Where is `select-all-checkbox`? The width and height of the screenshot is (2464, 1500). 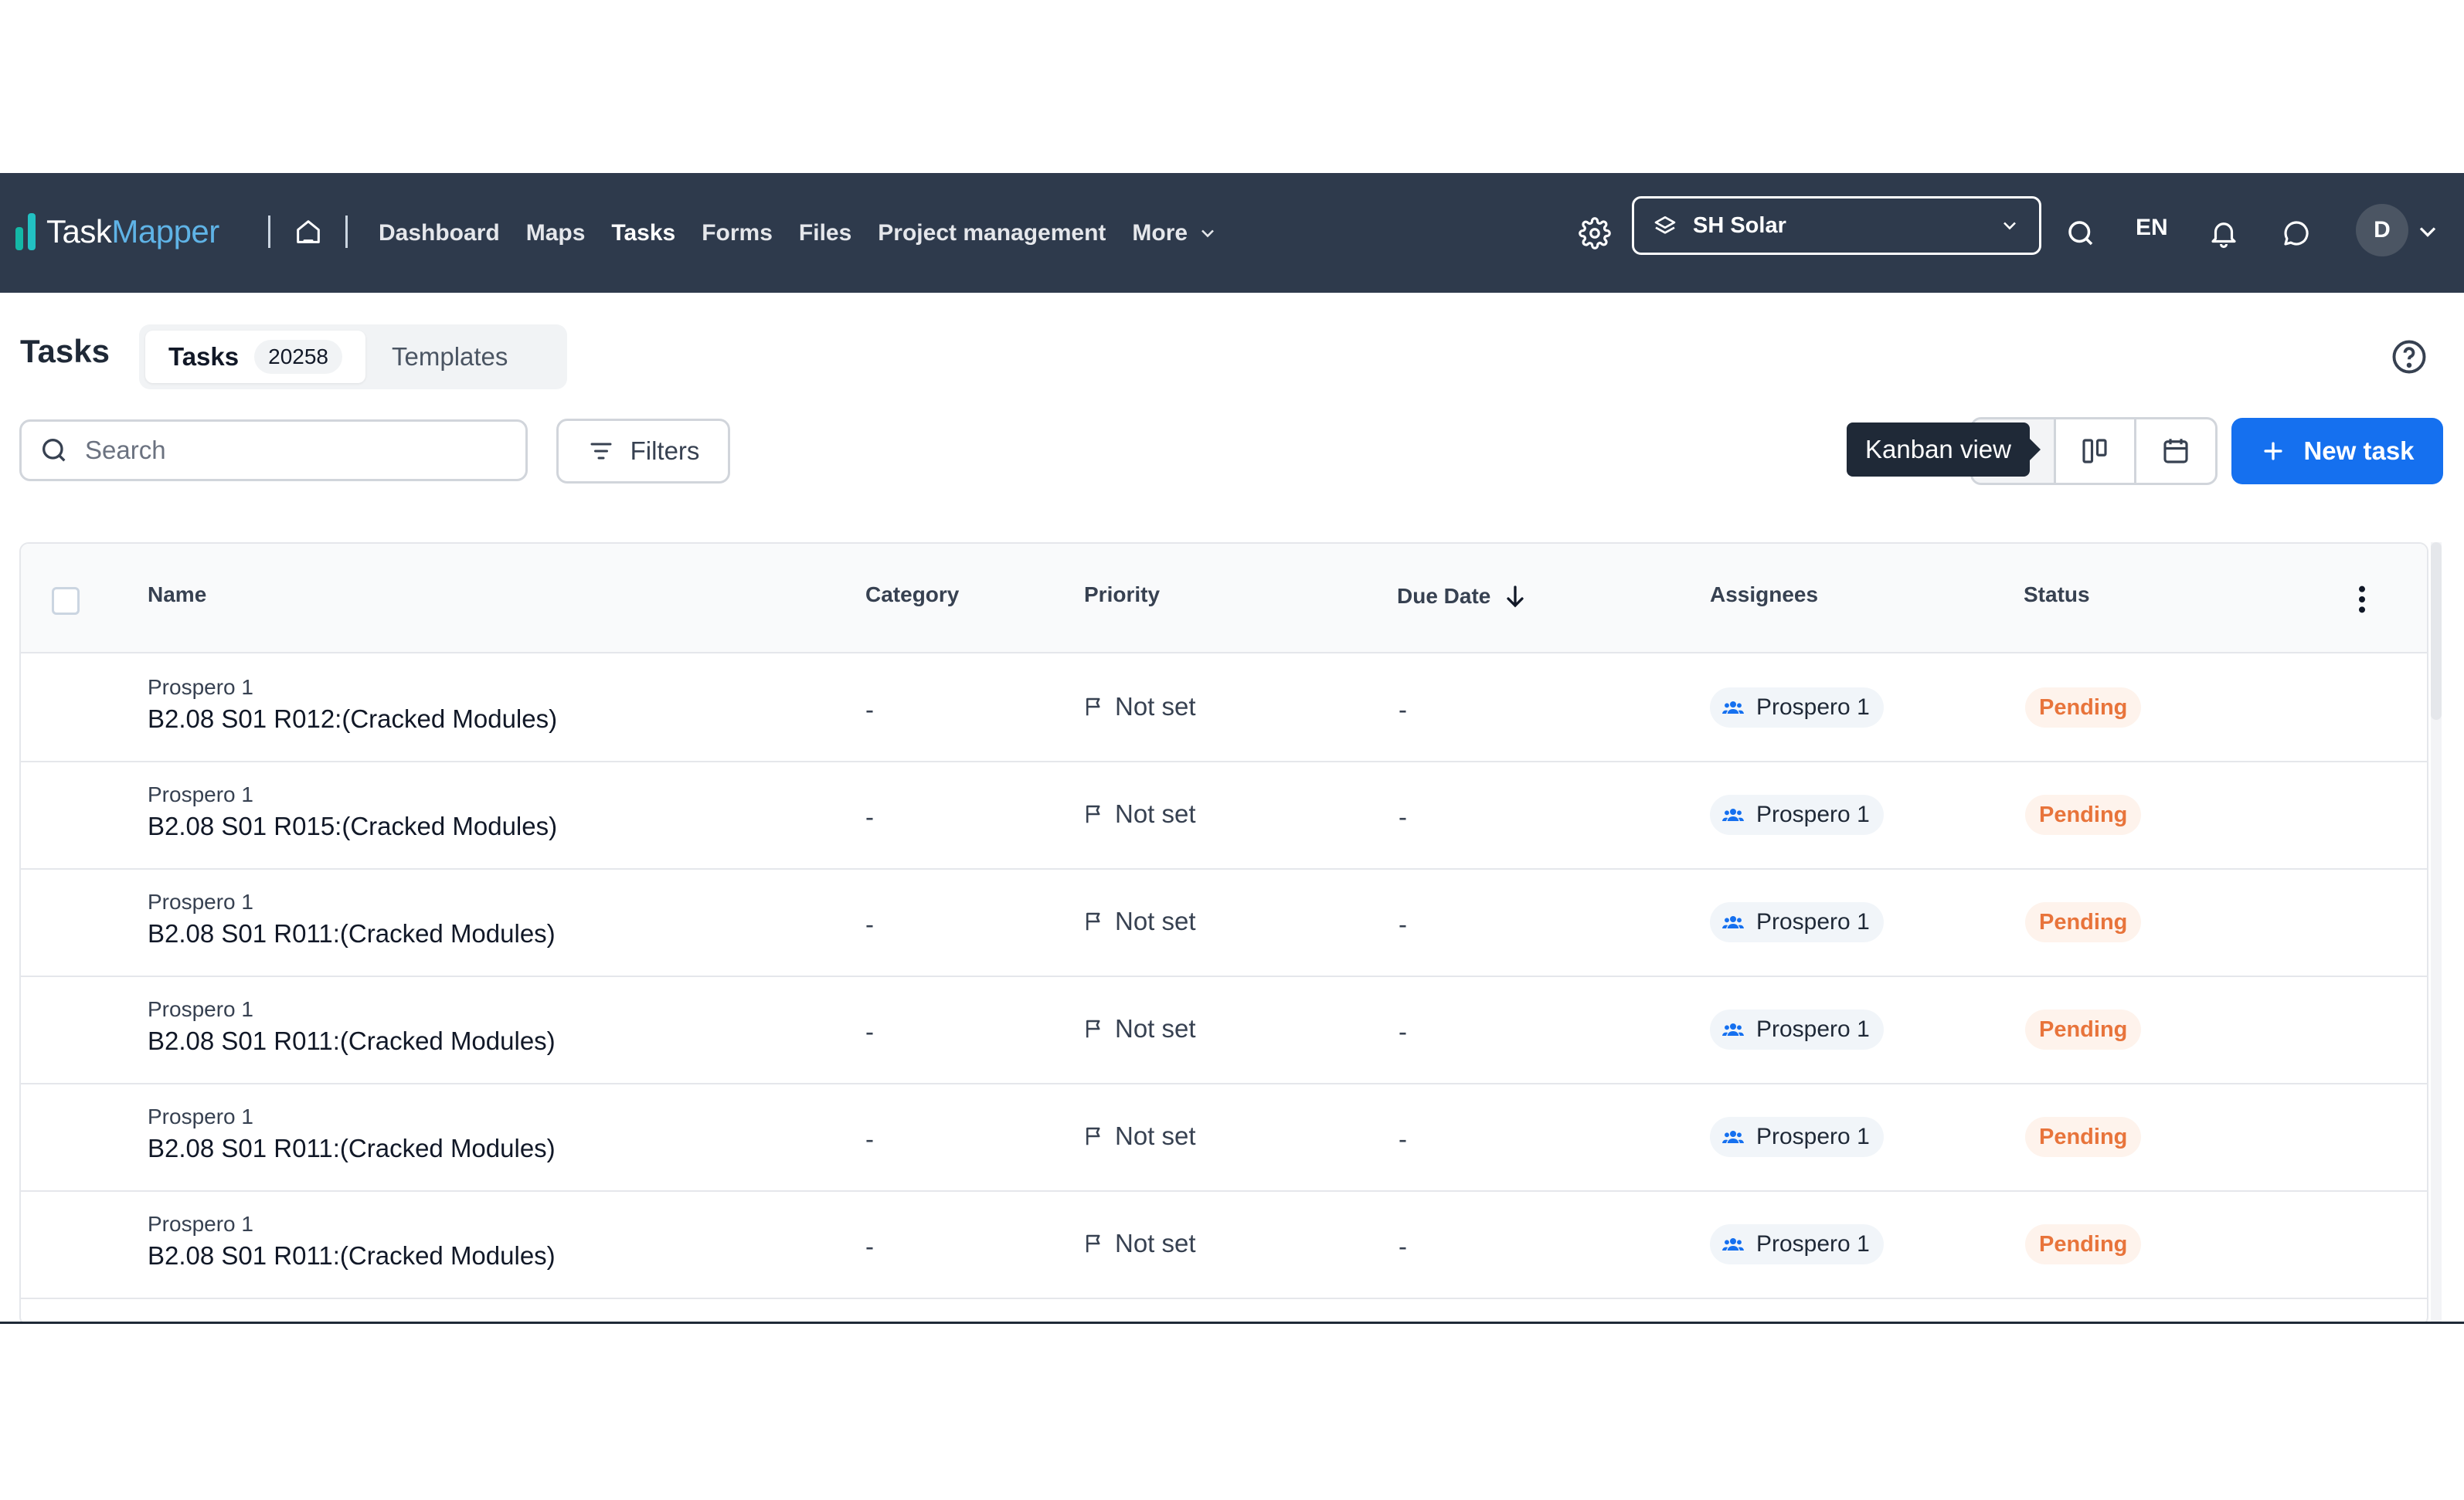
select-all-checkbox is located at coordinates (66, 601).